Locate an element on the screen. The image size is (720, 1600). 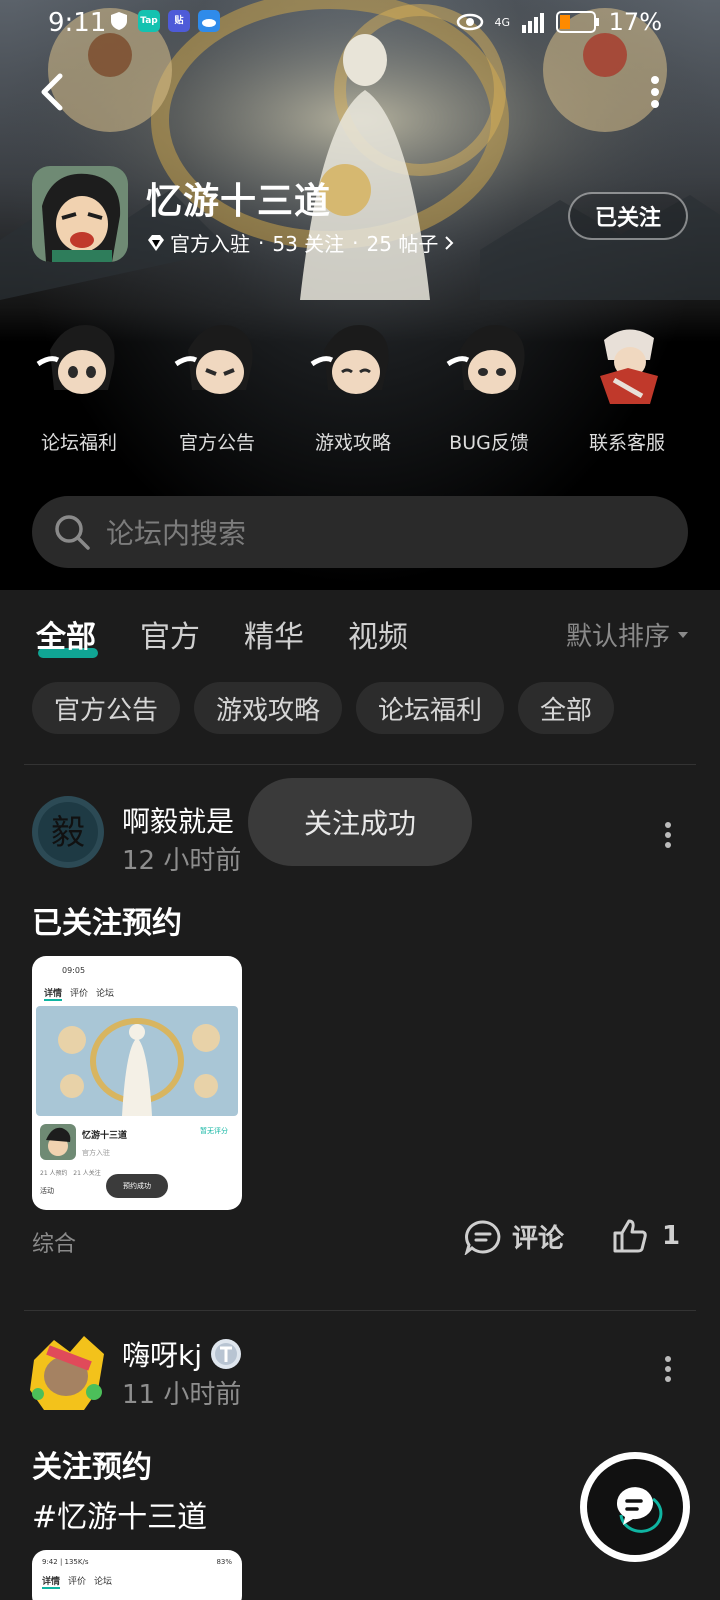
sort-dropdown: 默认排序 is located at coordinates (628, 634).